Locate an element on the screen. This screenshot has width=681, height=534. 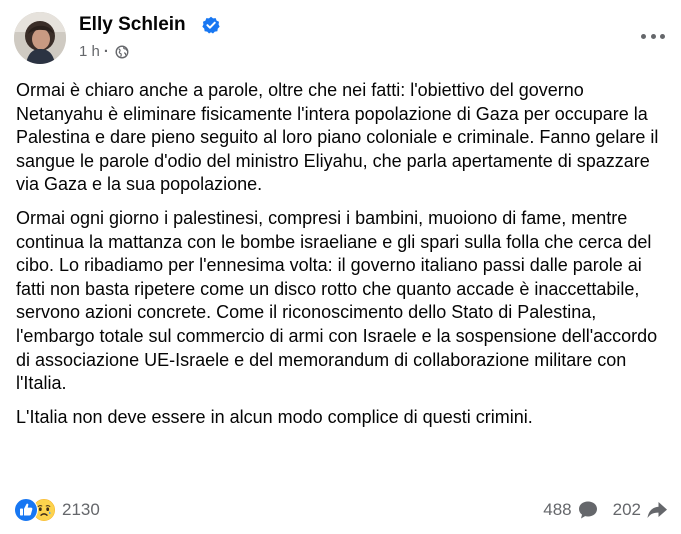
comments-stat: 488 is located at coordinates (570, 510).